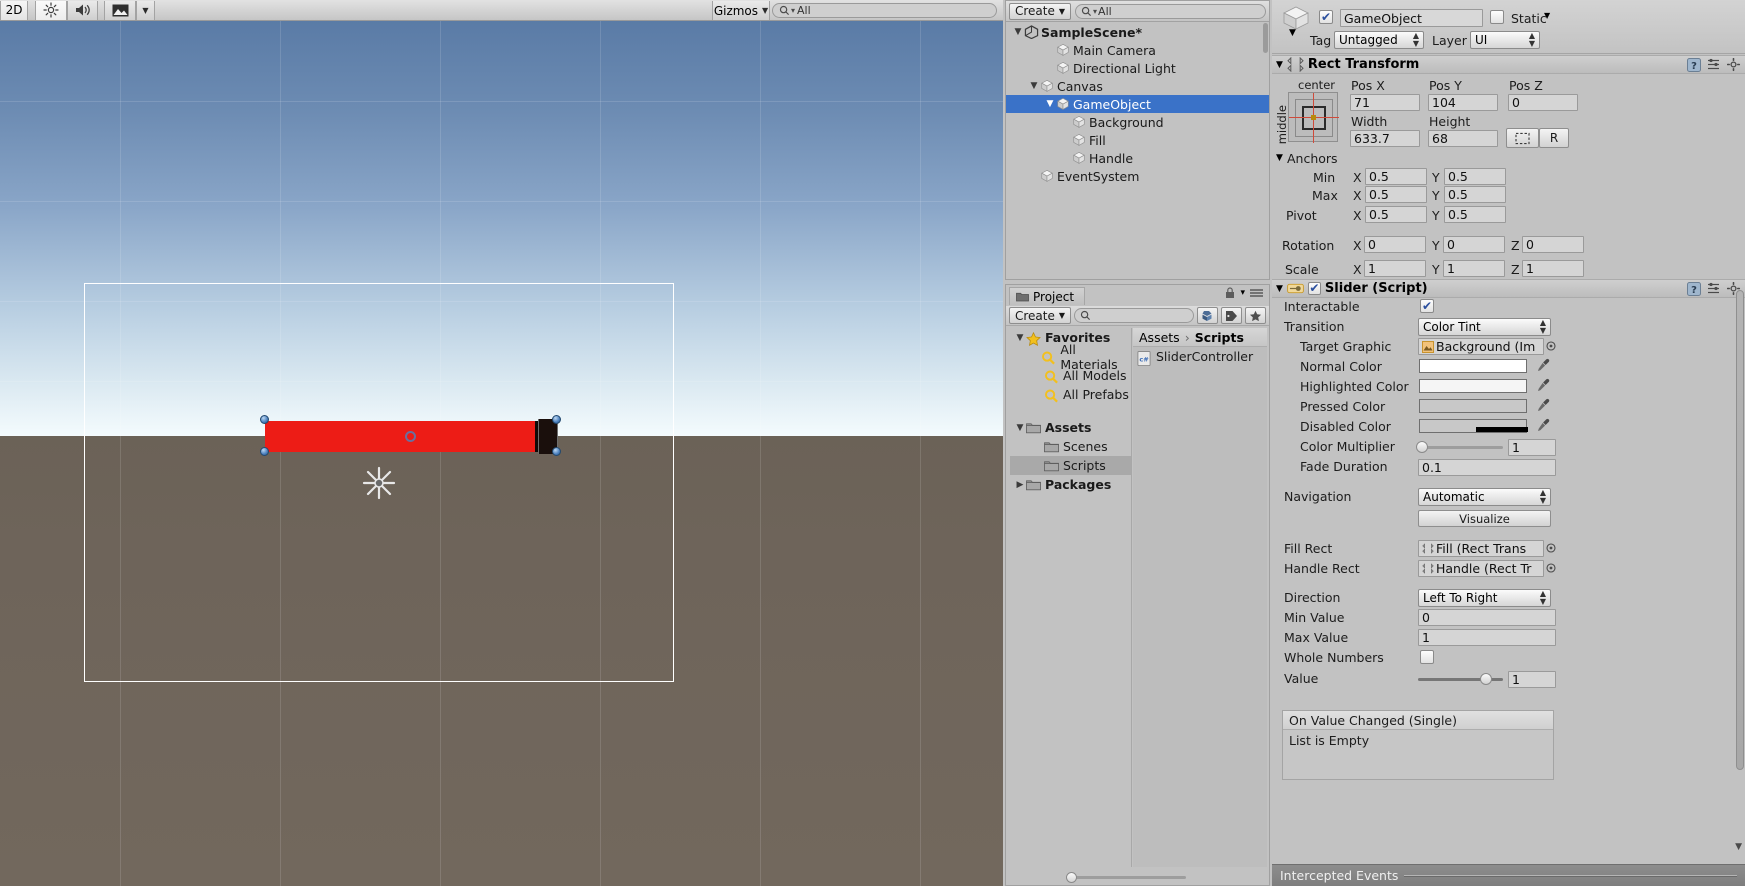 Image resolution: width=1745 pixels, height=886 pixels. What do you see at coordinates (1137, 104) in the screenshot?
I see `hierarchy-item-gameobject: ▼ GameObject` at bounding box center [1137, 104].